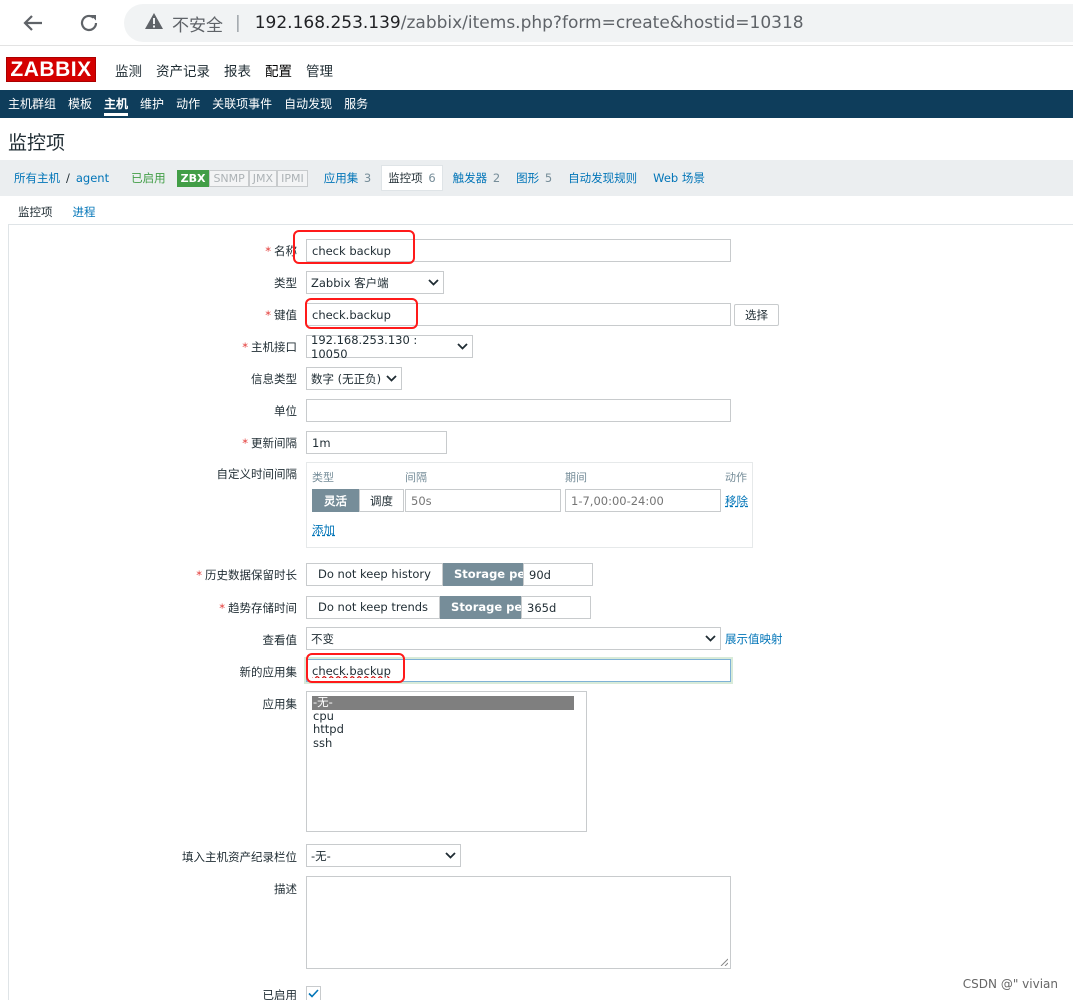  I want to click on type-label: 类型, so click(285, 283).